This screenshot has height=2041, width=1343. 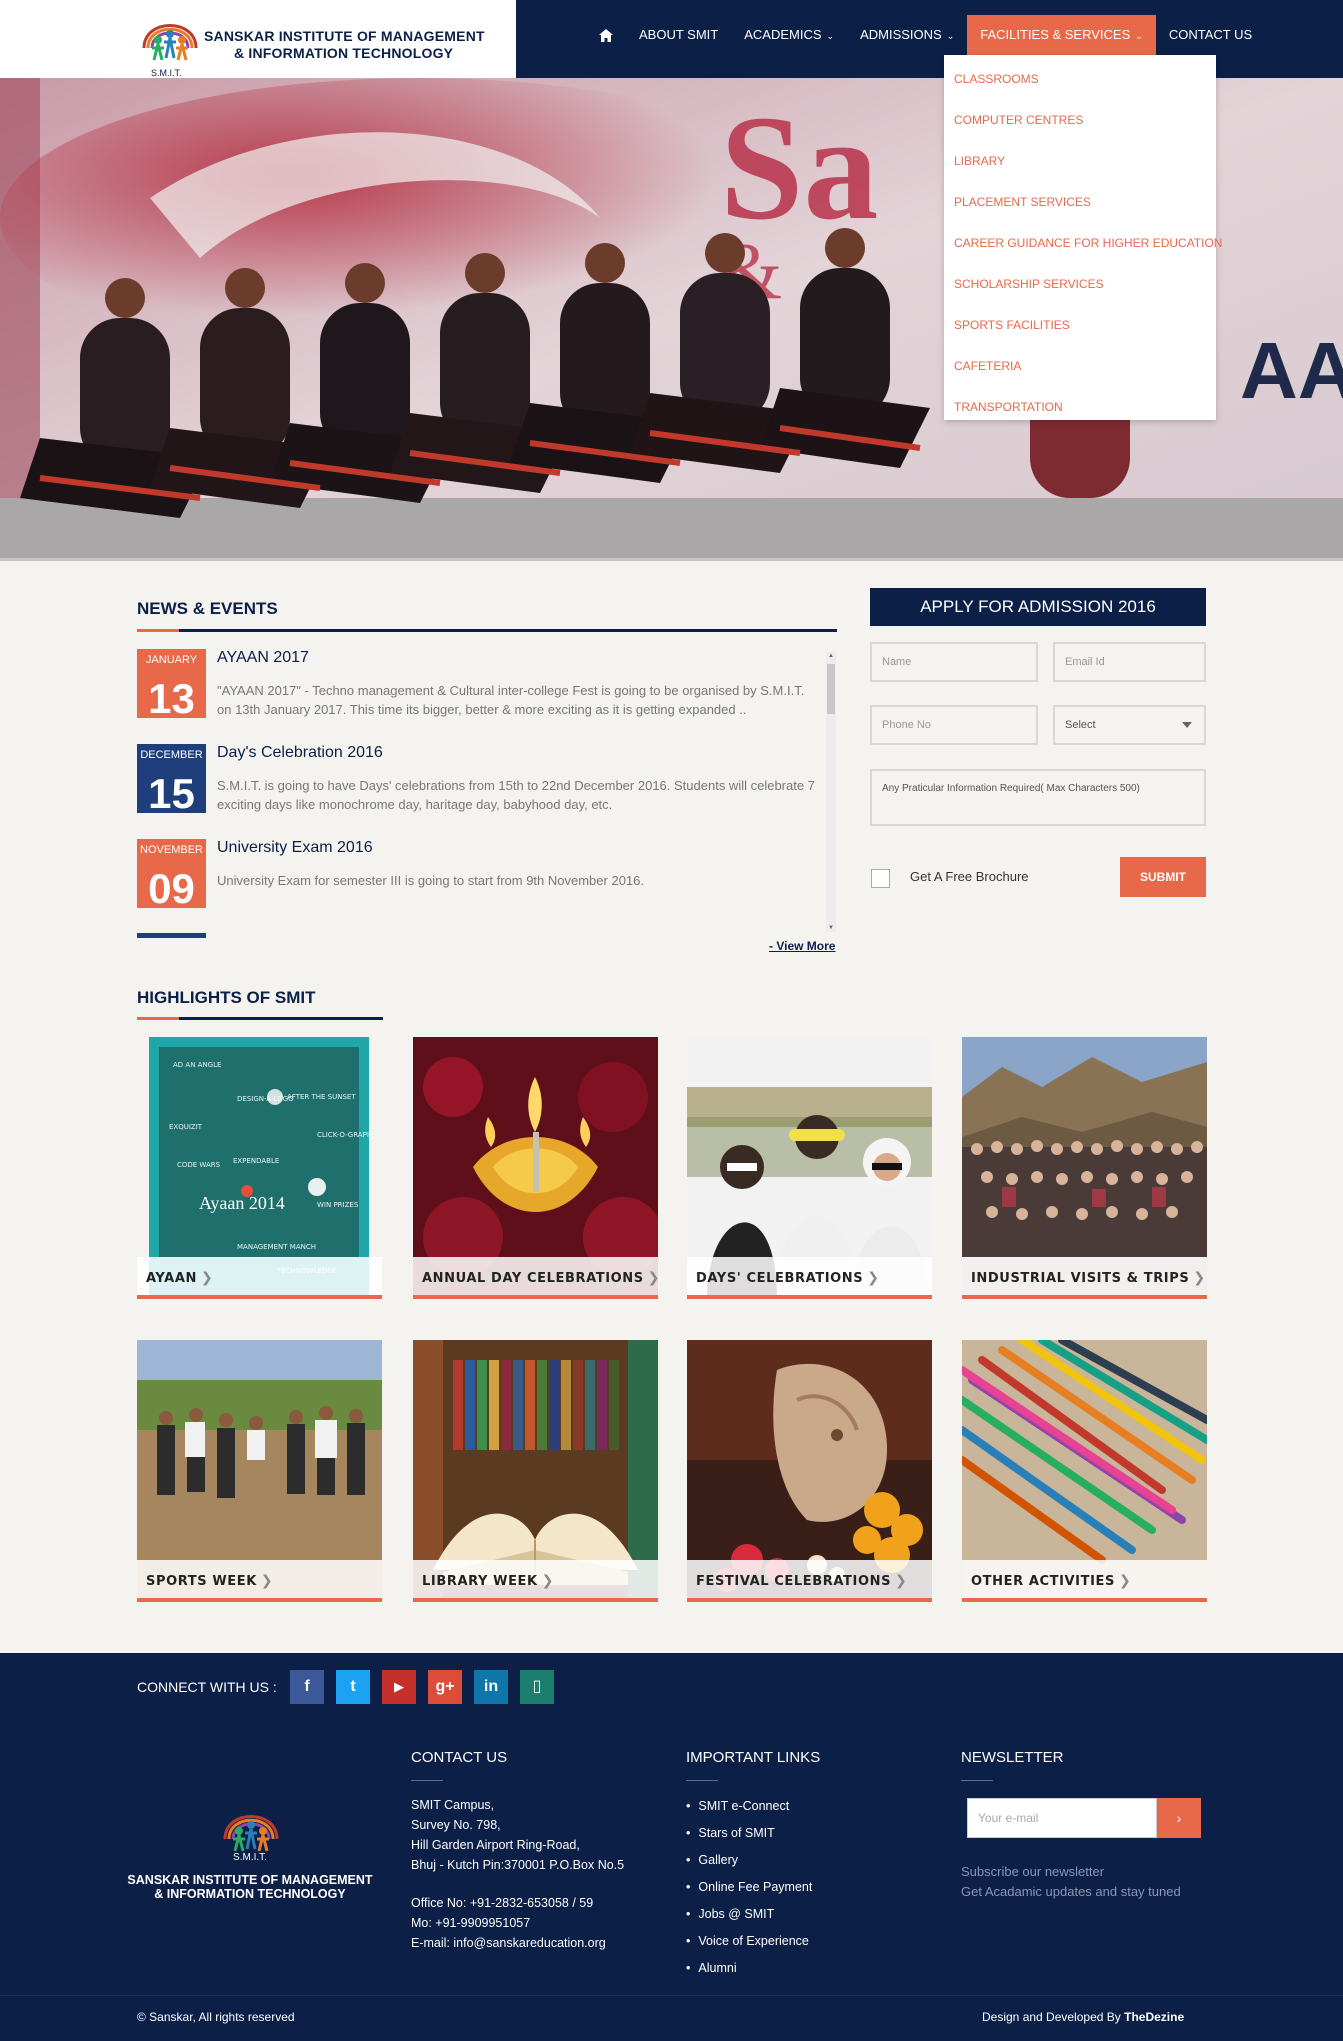 I want to click on links-heading-rule, so click(x=702, y=1780).